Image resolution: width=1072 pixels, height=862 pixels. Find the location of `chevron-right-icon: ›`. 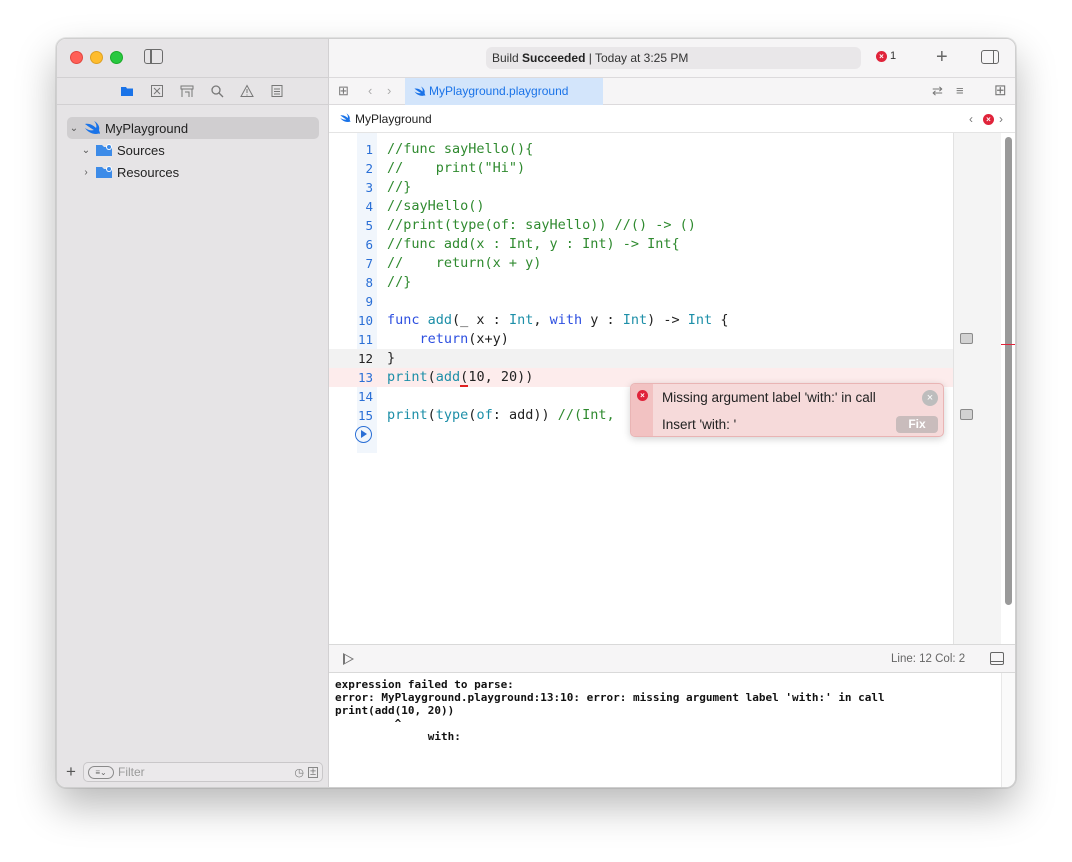

chevron-right-icon: › is located at coordinates (86, 172).